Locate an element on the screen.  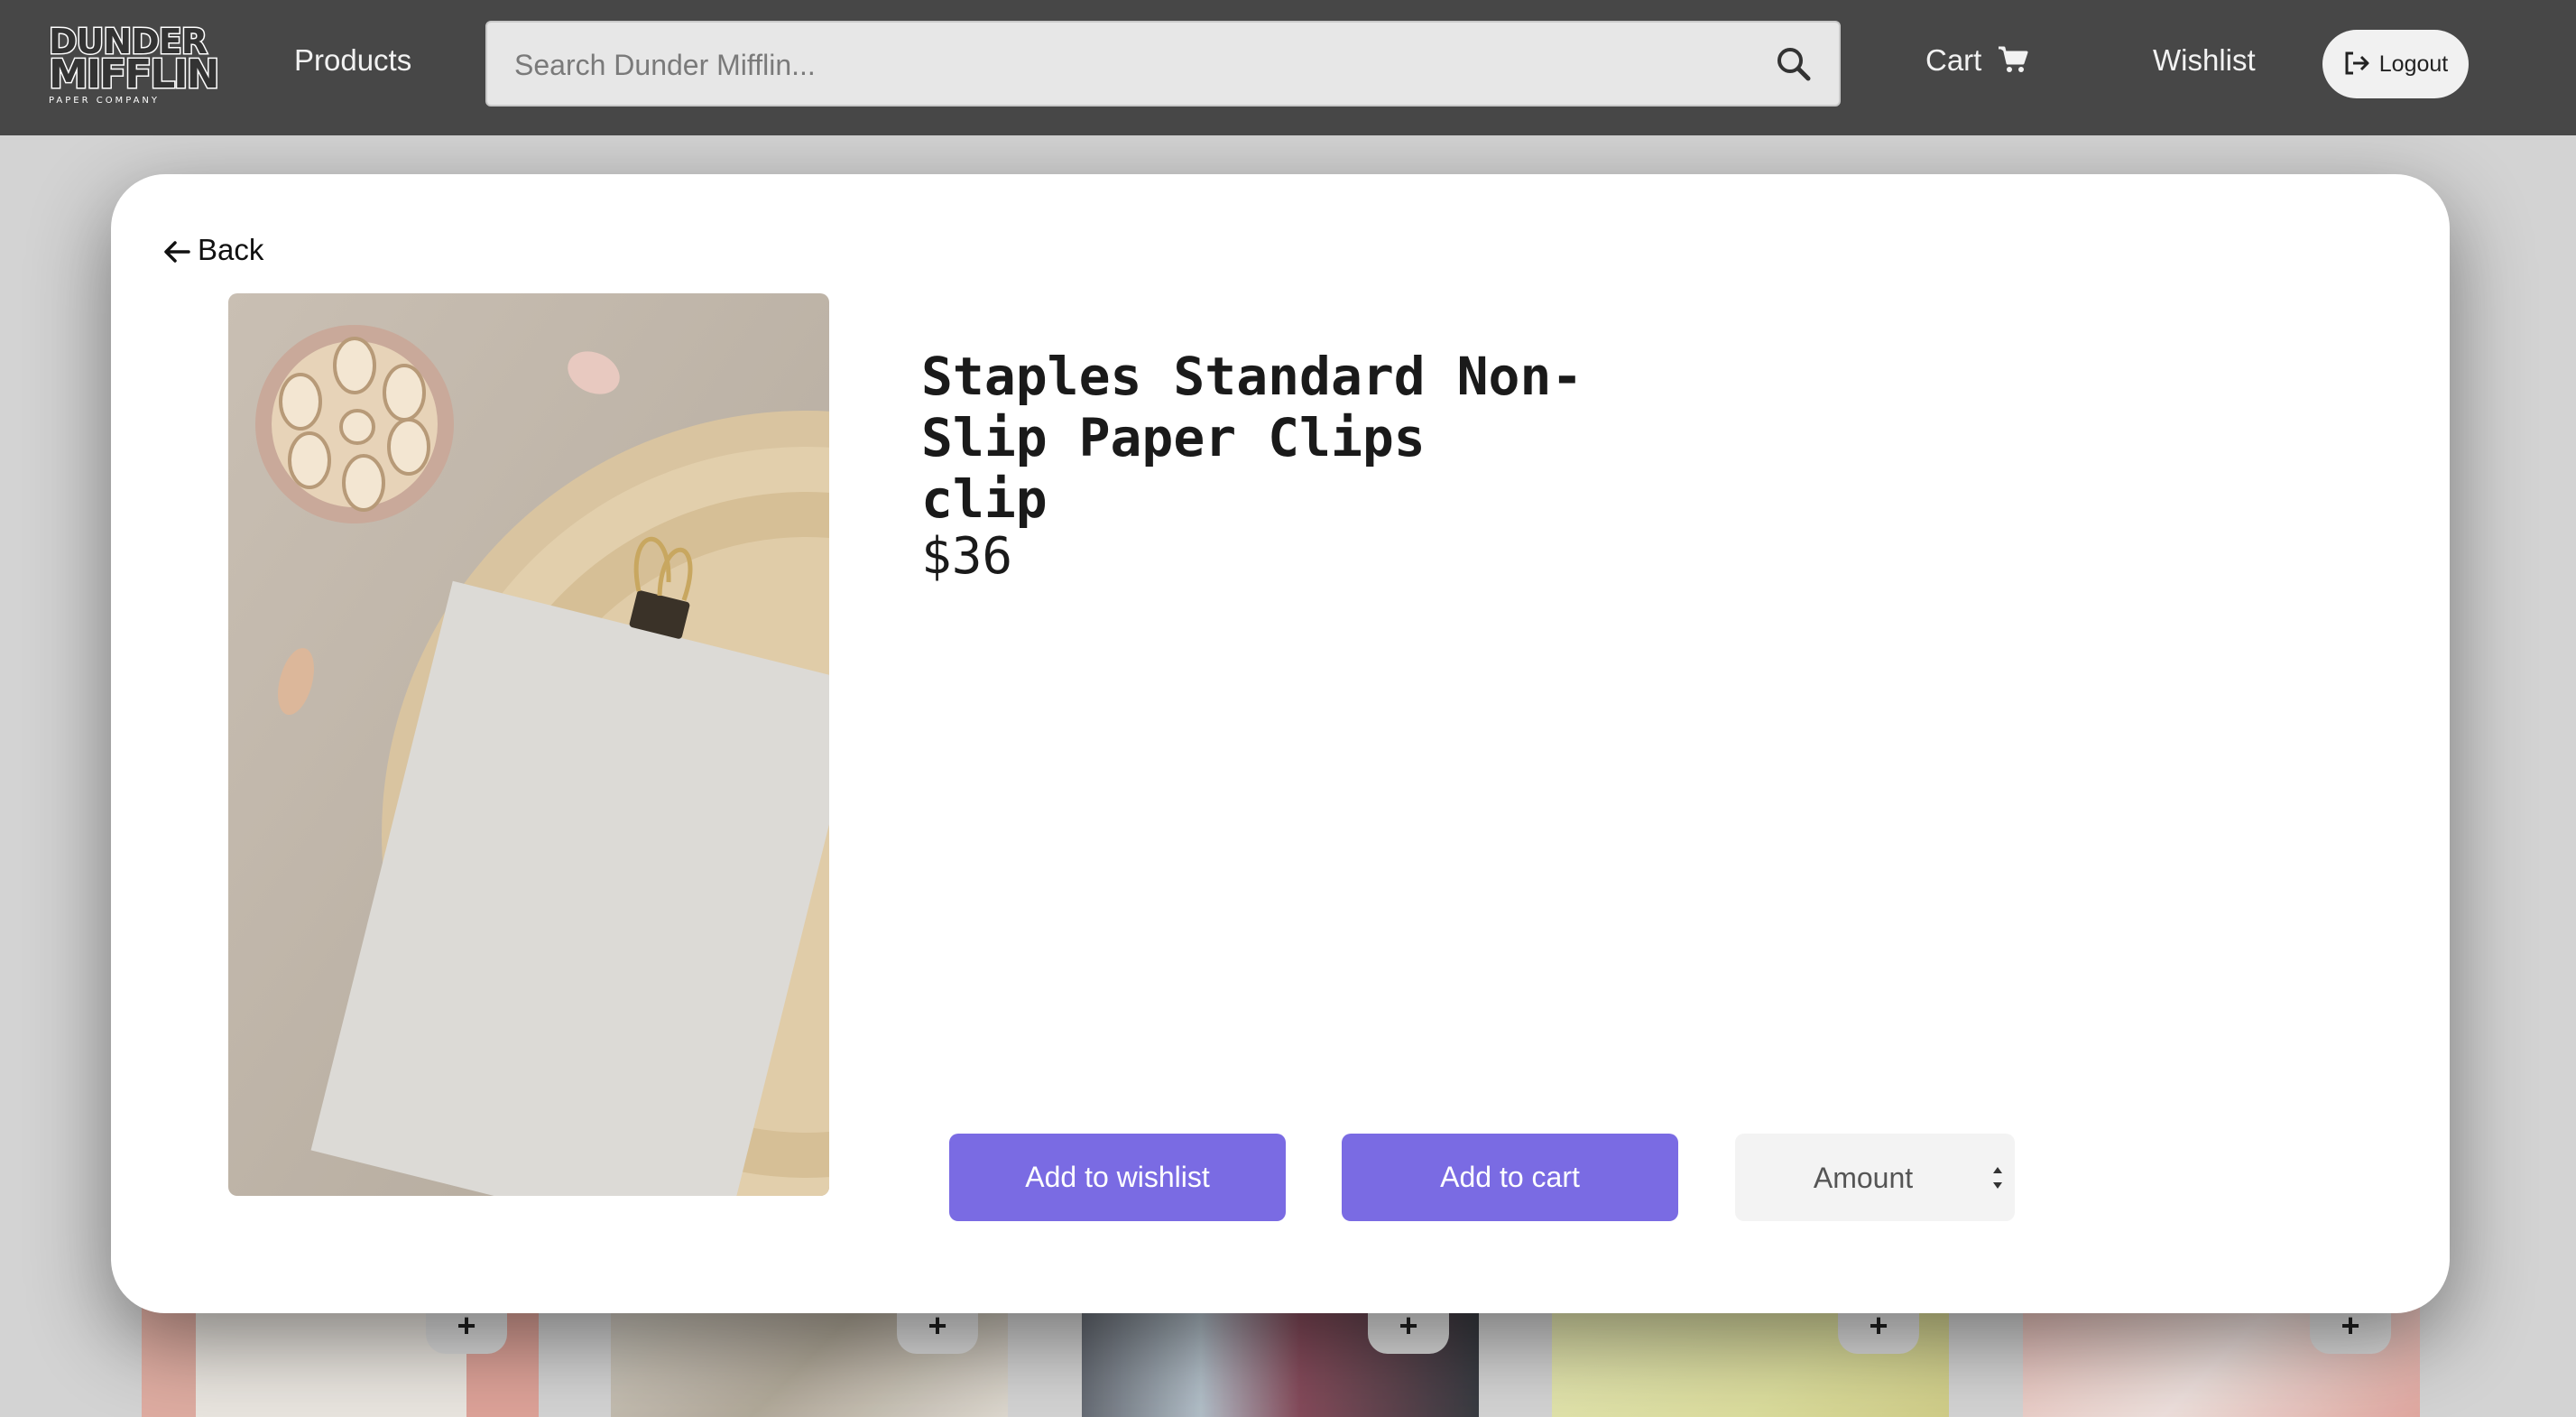
search-input is located at coordinates (1118, 65).